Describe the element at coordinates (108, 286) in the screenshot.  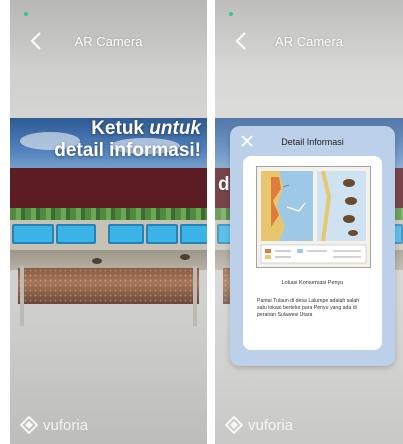
I see `ar-sand` at that location.